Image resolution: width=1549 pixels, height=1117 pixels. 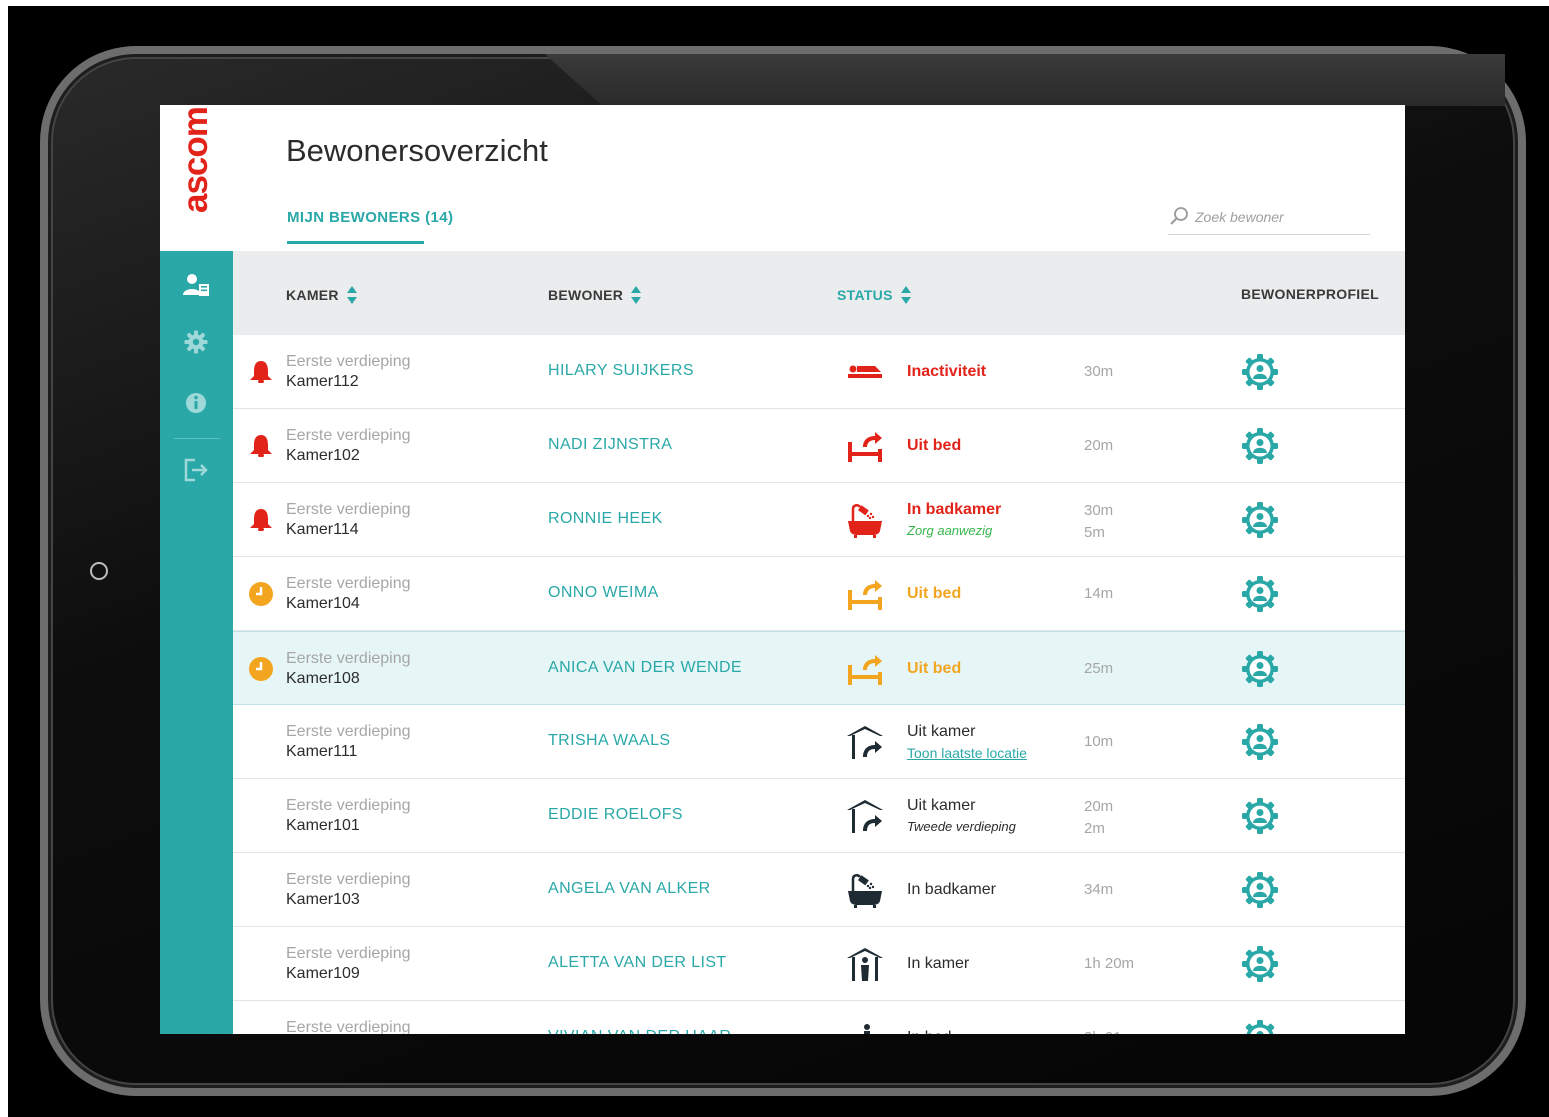 What do you see at coordinates (865, 595) in the screenshot?
I see `out-of-bed-icon` at bounding box center [865, 595].